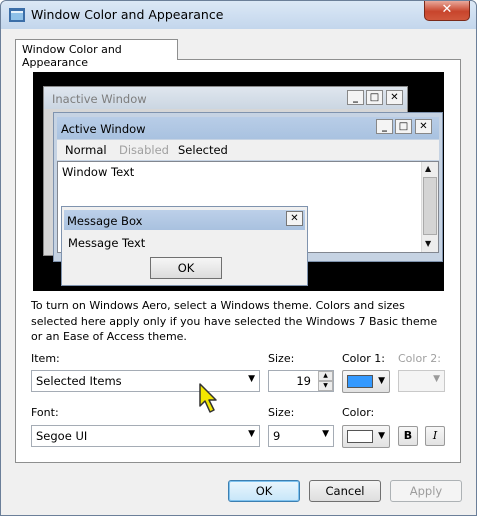 The image size is (477, 516). I want to click on item-select-value: Selected Items, so click(79, 381).